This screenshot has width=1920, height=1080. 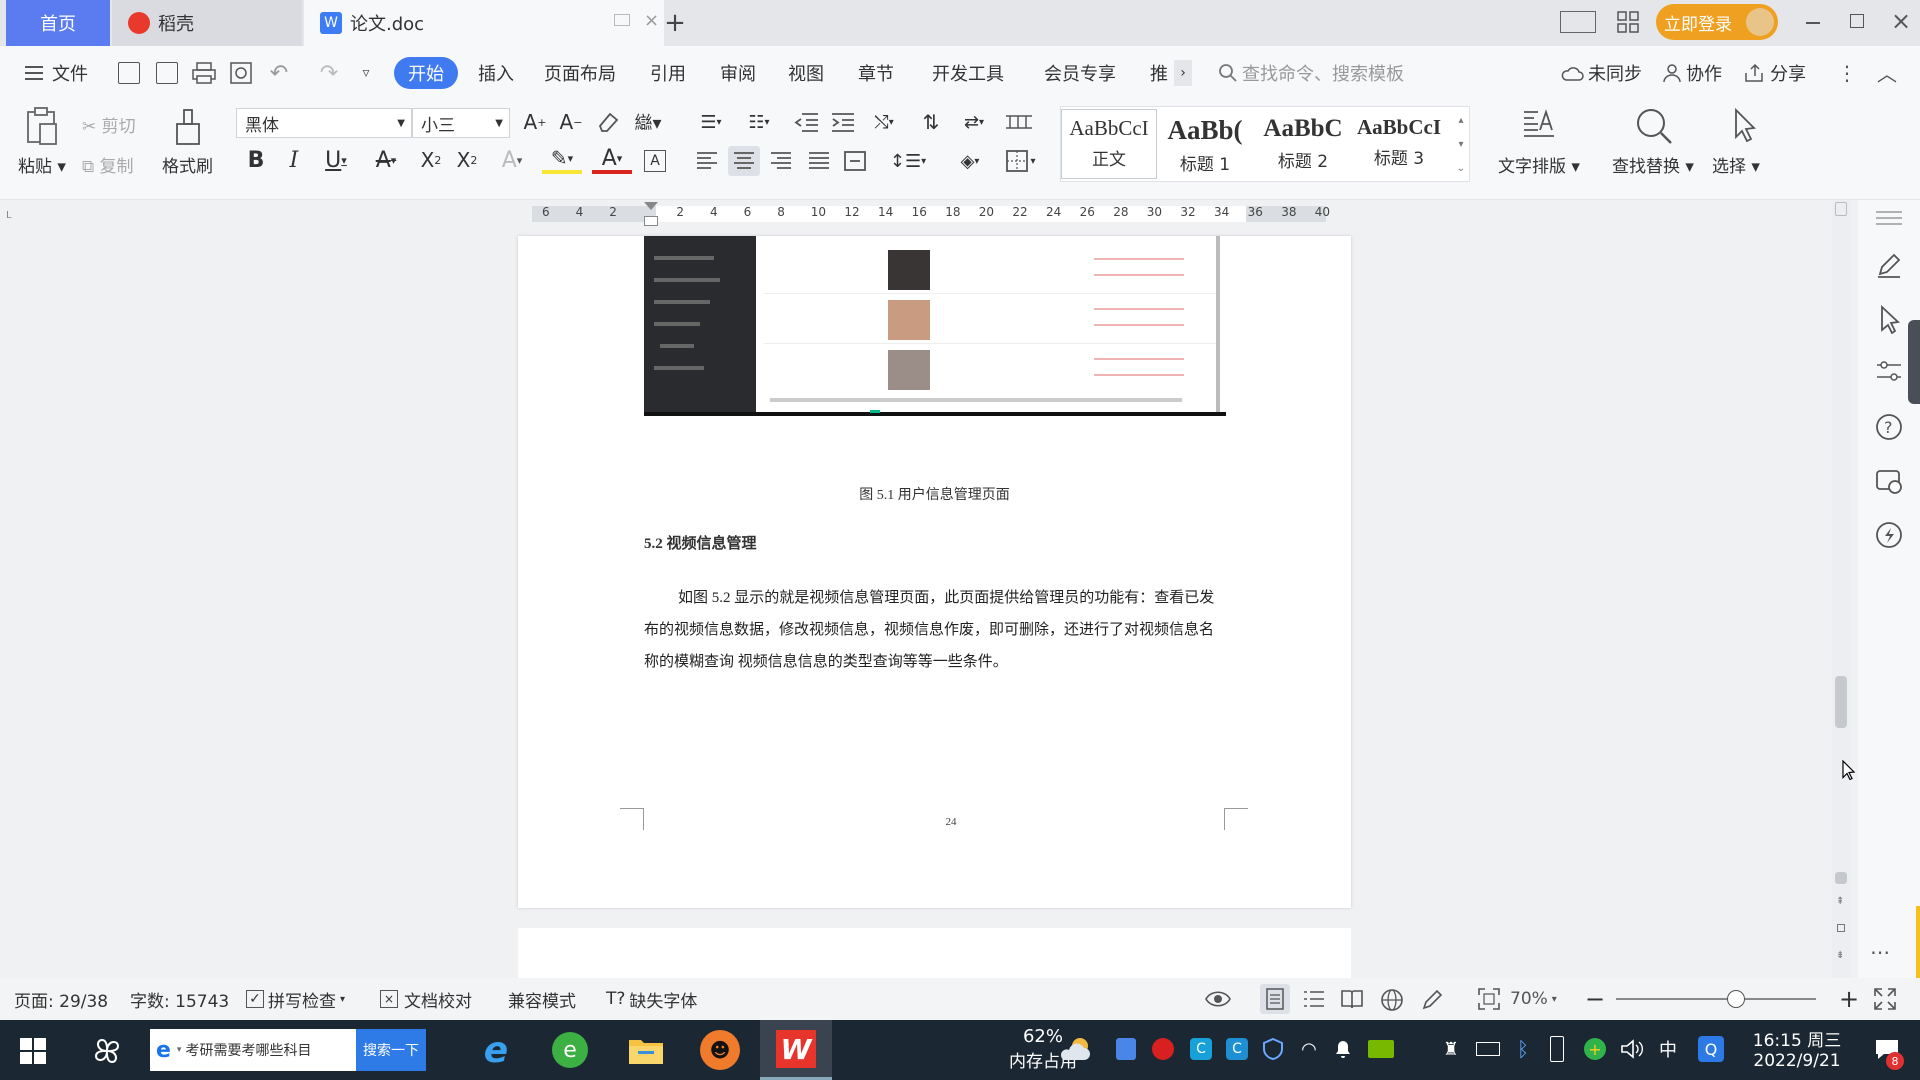 I want to click on tab-document: W 论文.doc ×, so click(x=484, y=23).